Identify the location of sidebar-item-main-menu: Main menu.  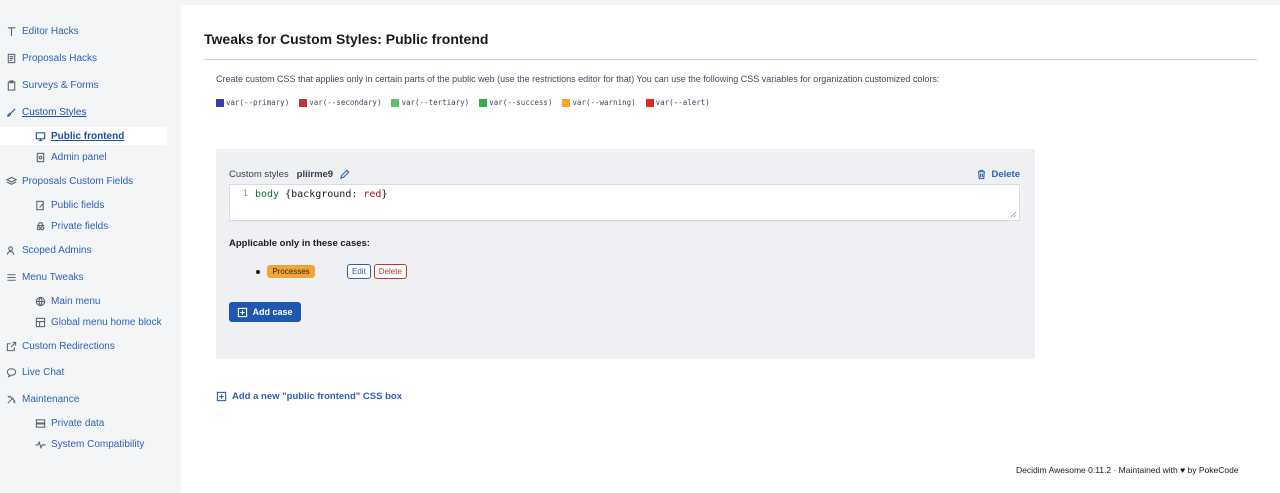
(83, 301).